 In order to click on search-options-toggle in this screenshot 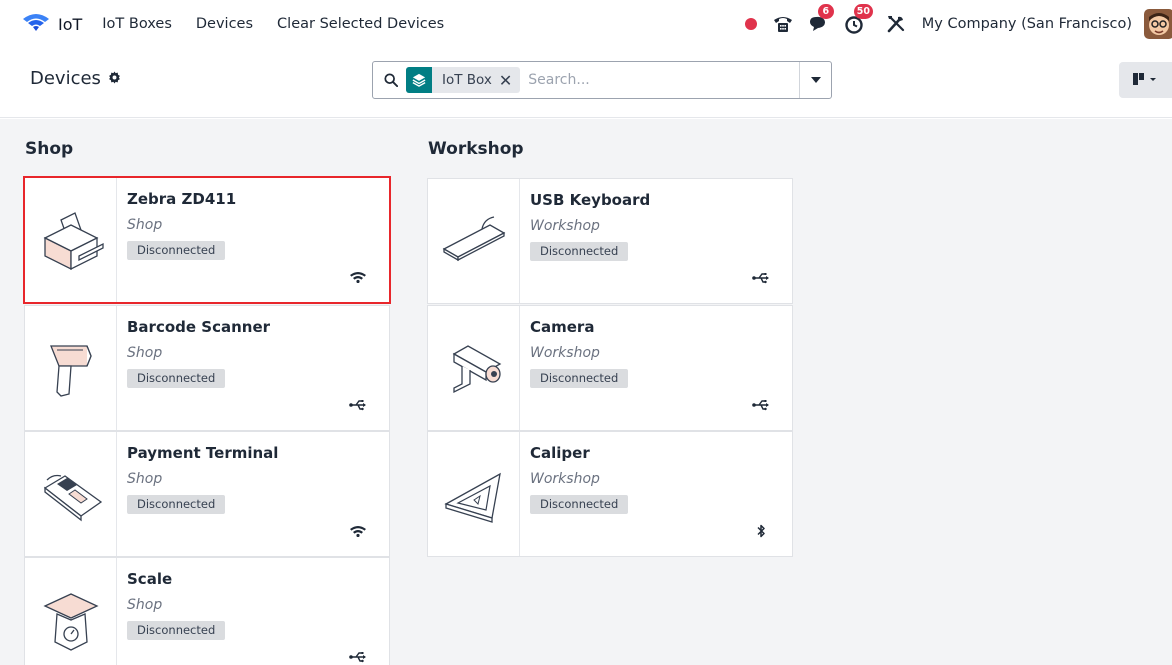, I will do `click(815, 80)`.